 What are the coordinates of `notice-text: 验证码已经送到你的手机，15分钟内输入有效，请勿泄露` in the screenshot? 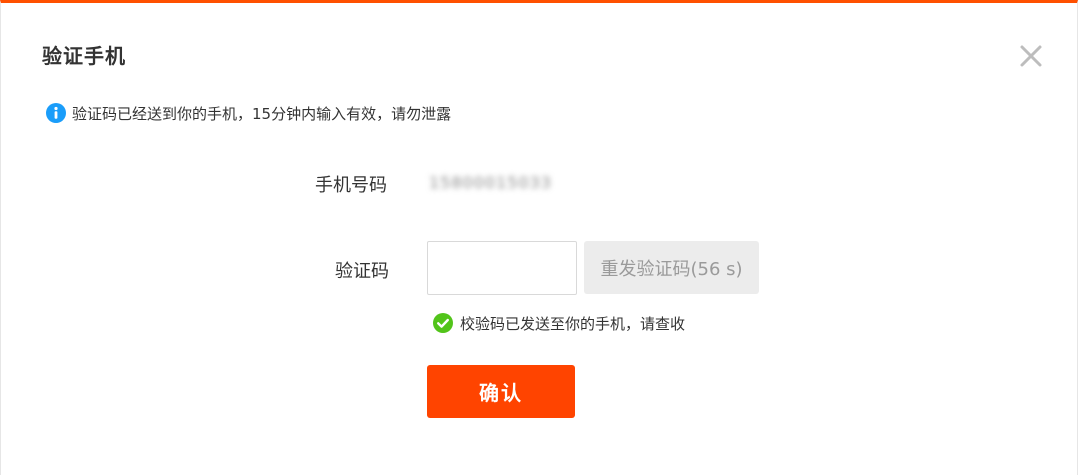 It's located at (262, 113).